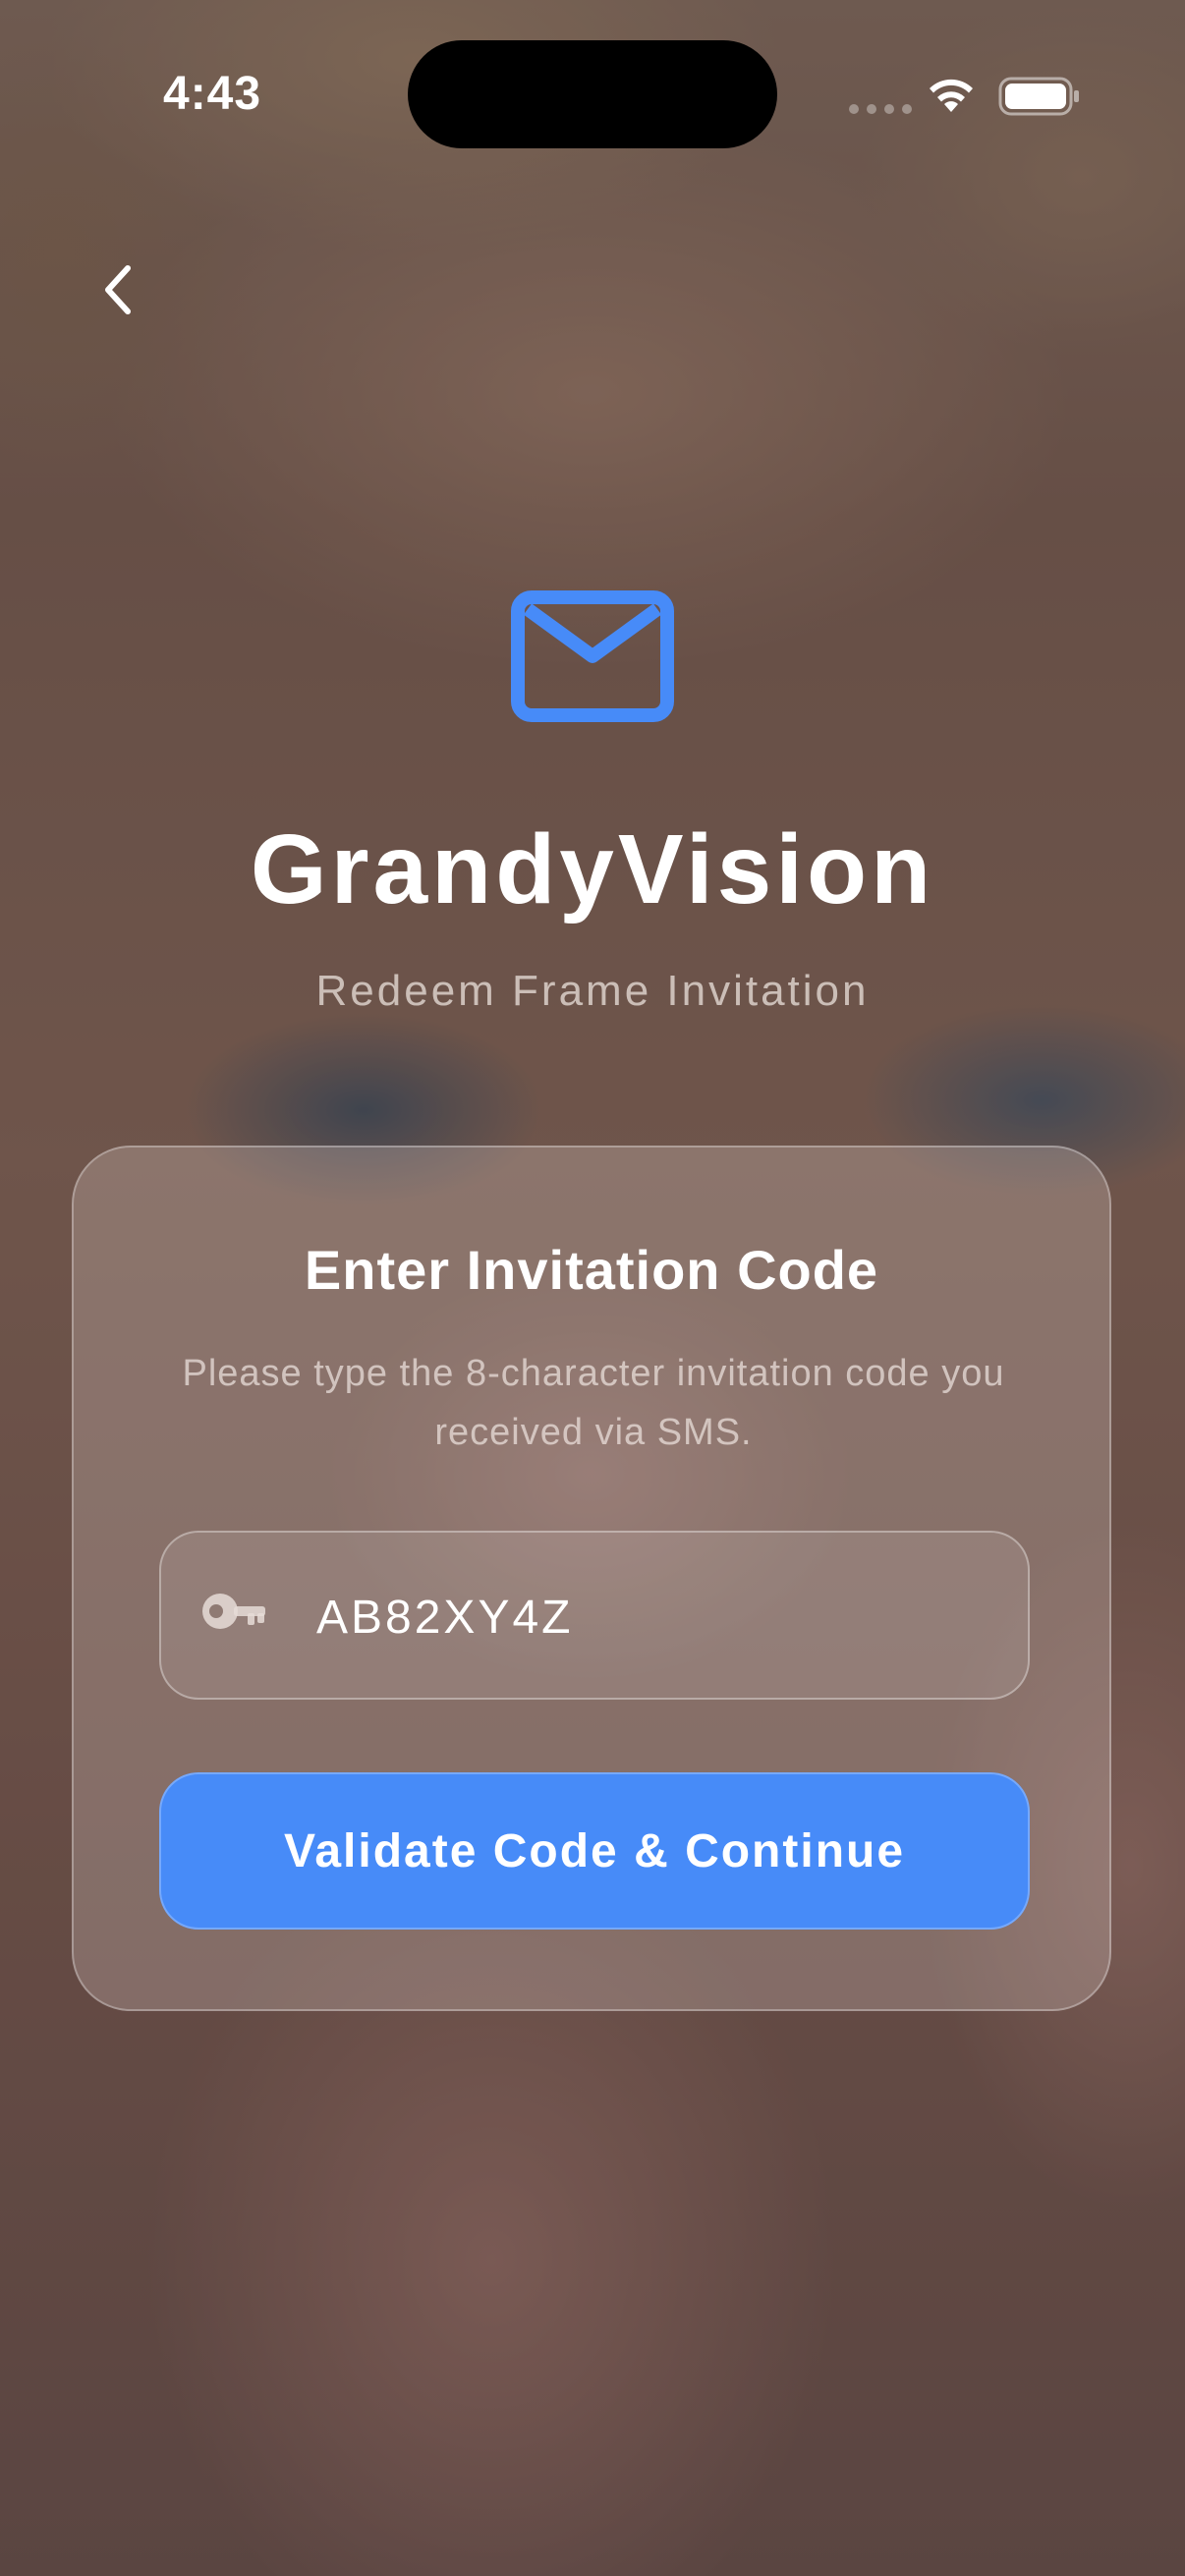  I want to click on page-subtitle: Redeem Frame Invitation, so click(592, 991).